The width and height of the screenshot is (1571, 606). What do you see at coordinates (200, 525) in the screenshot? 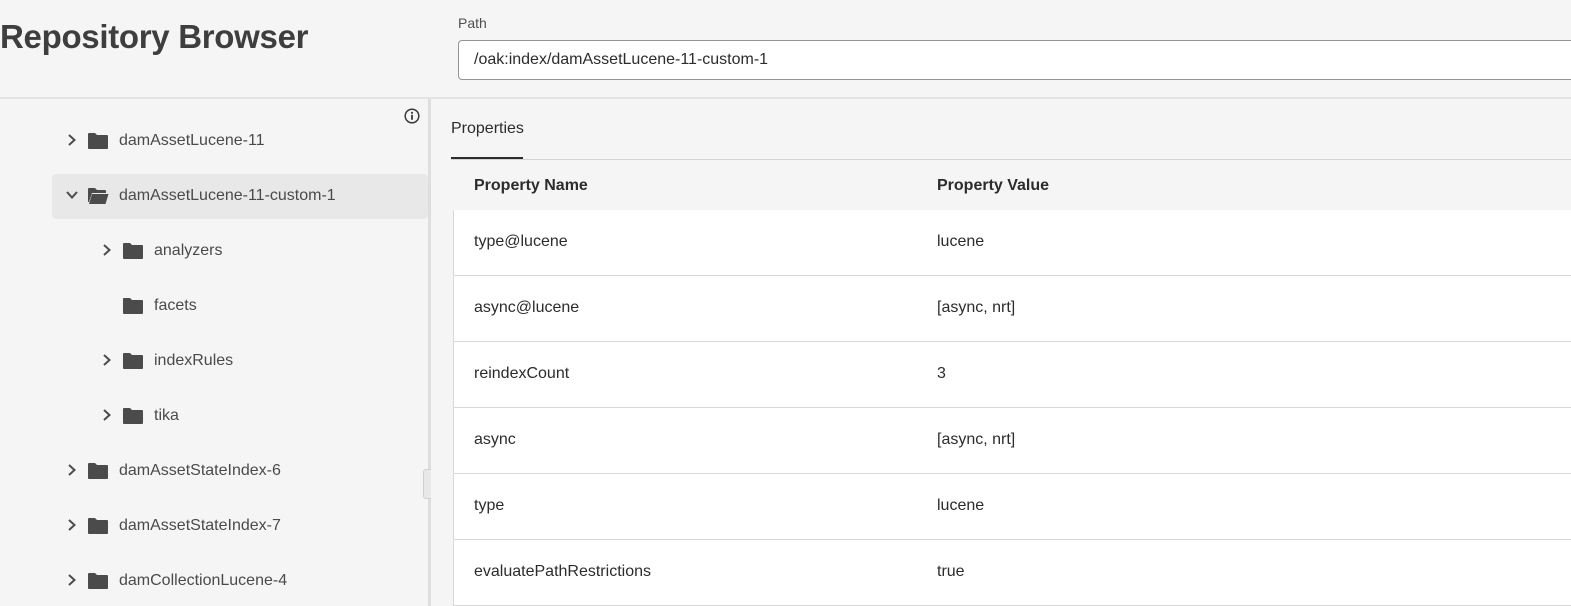
I see `tree-item-label: damAssetStateIndex-7` at bounding box center [200, 525].